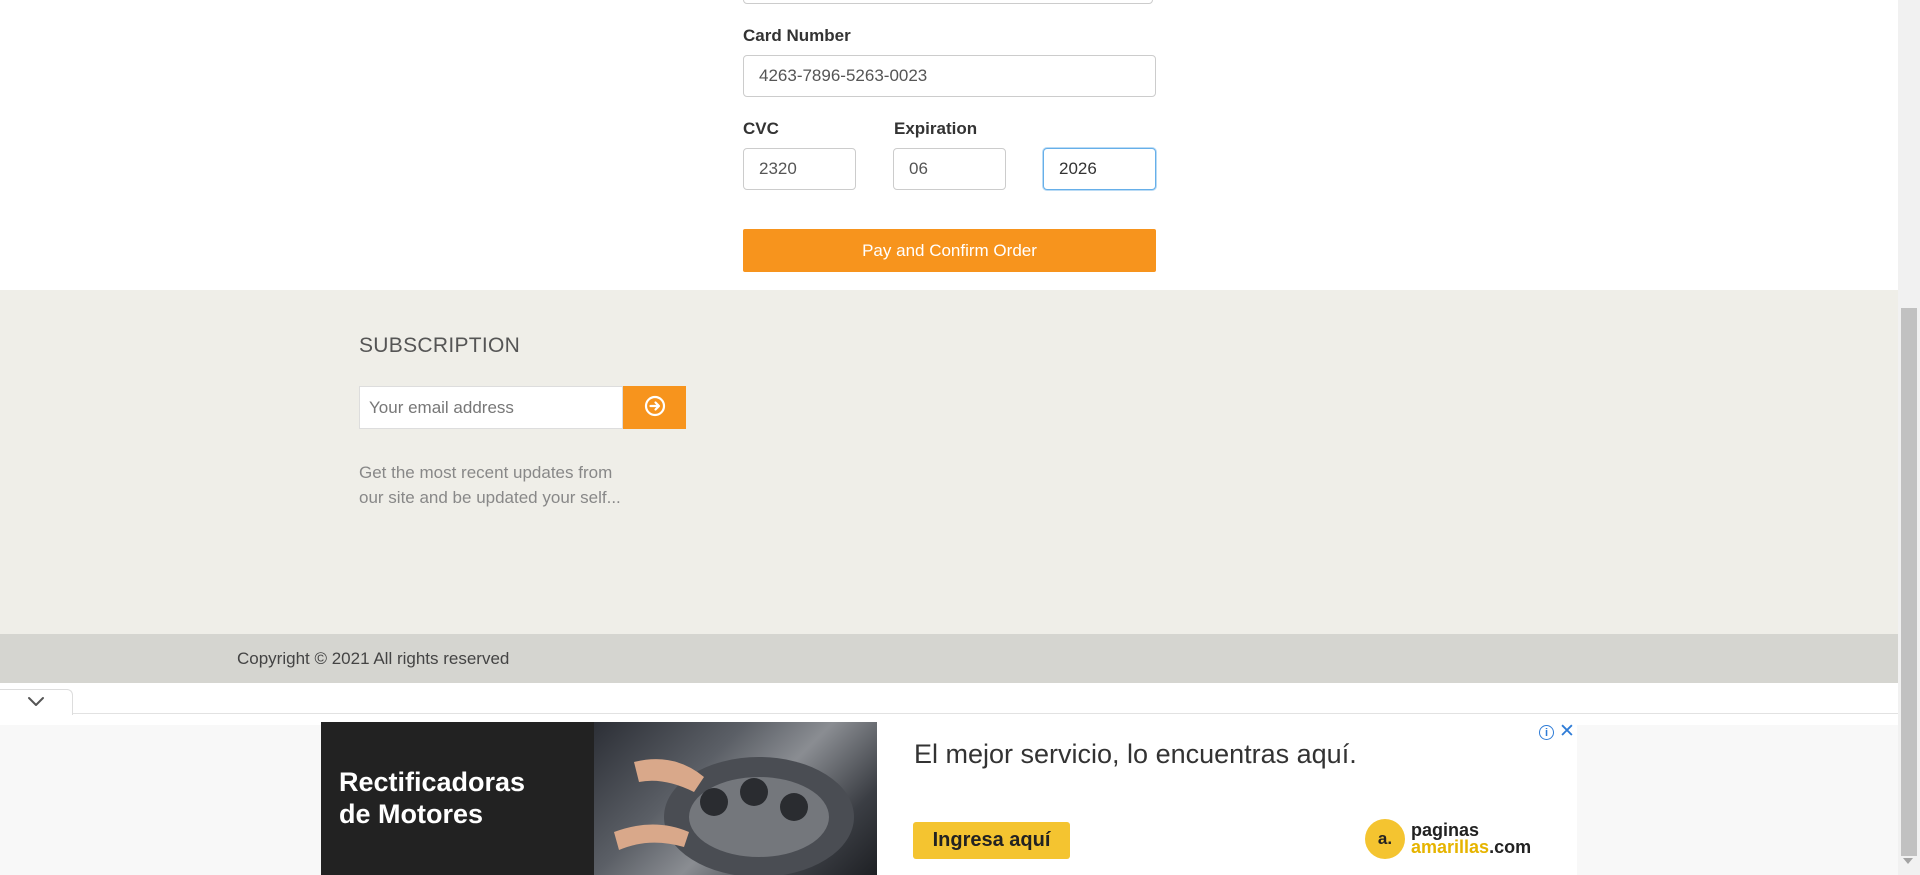  I want to click on card-number-input, so click(949, 76).